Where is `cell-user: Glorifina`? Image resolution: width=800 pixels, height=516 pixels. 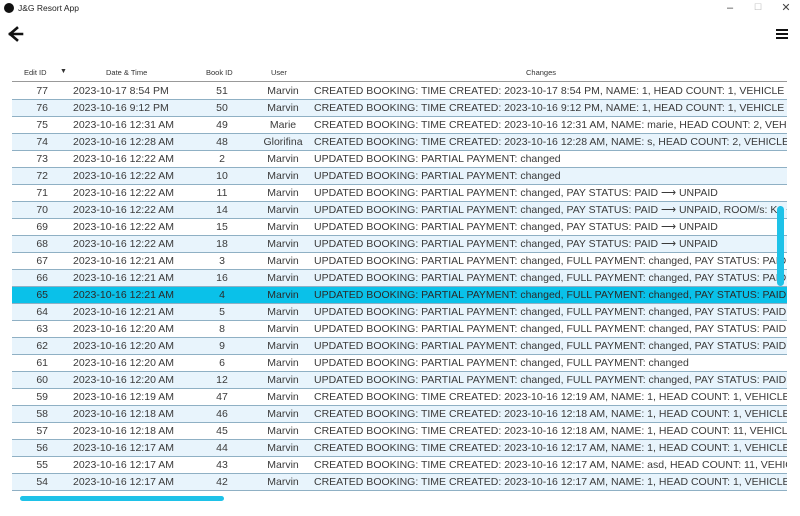 cell-user: Glorifina is located at coordinates (283, 142).